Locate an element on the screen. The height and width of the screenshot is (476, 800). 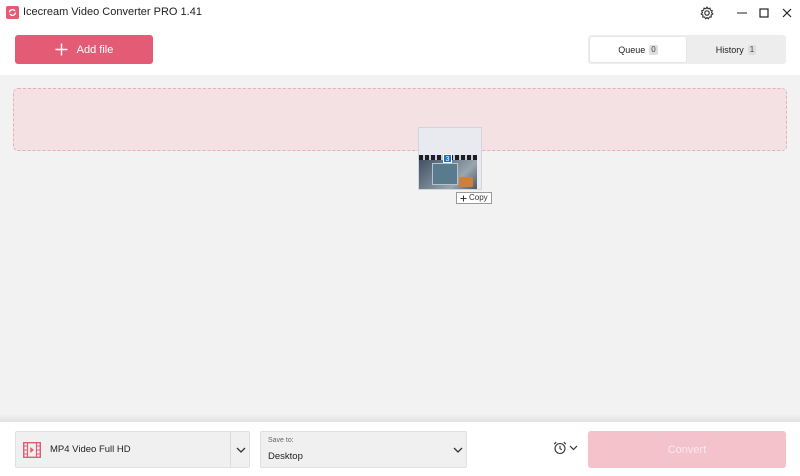
close-button is located at coordinates (787, 12).